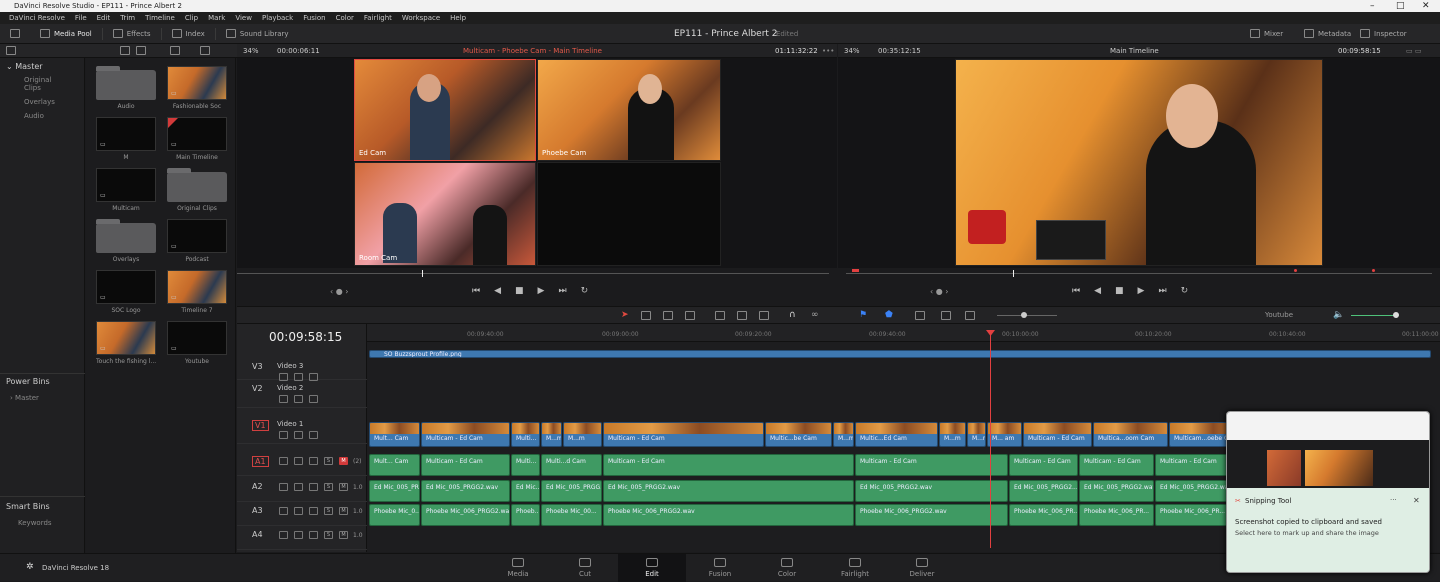  I want to click on menu-timeline: Timeline, so click(160, 18).